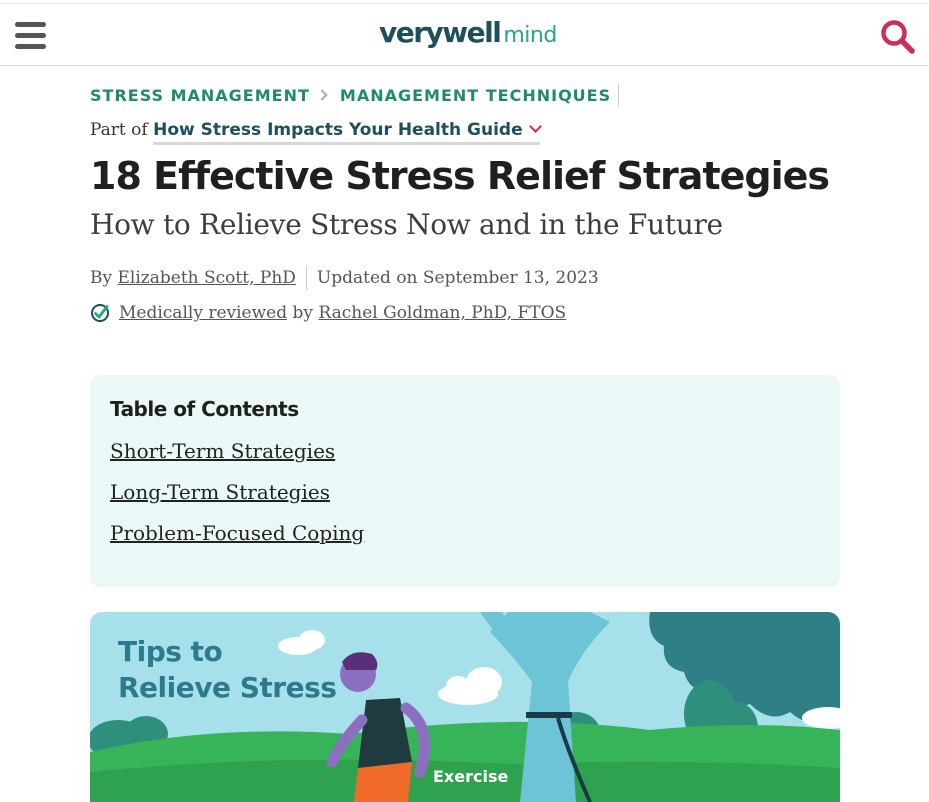  I want to click on breadcrumb-divider, so click(619, 95).